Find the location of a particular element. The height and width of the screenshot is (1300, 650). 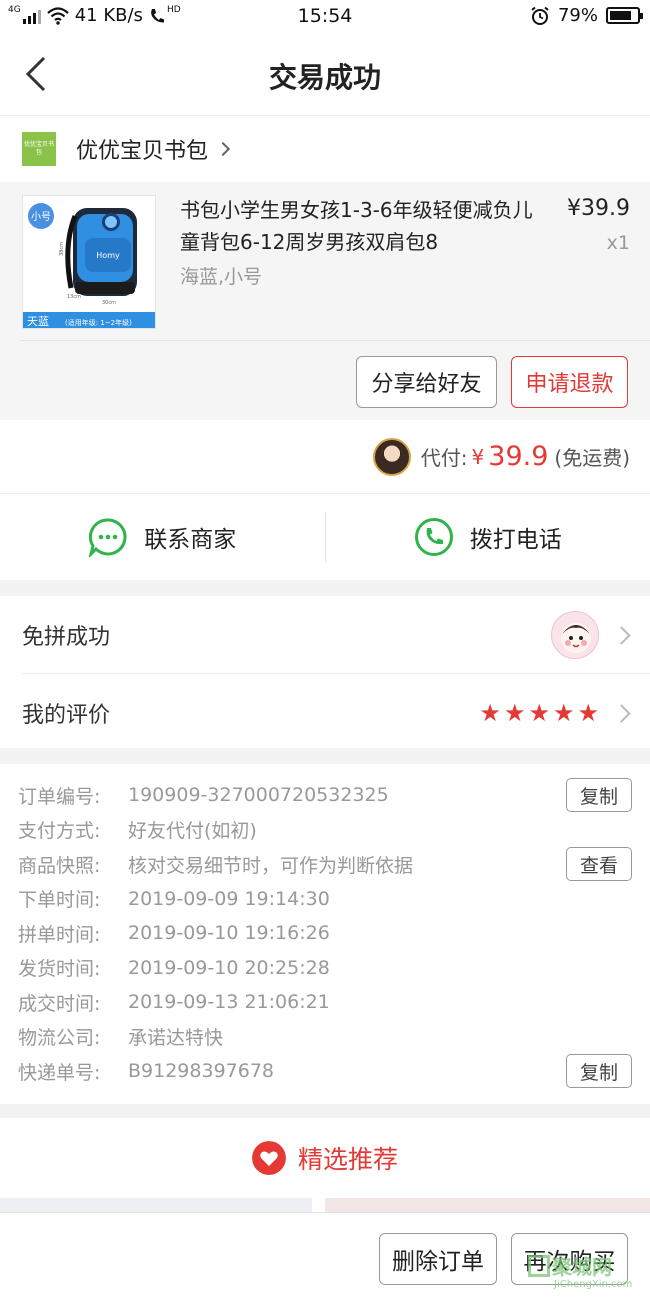

product-price: ¥39.9 is located at coordinates (598, 208).